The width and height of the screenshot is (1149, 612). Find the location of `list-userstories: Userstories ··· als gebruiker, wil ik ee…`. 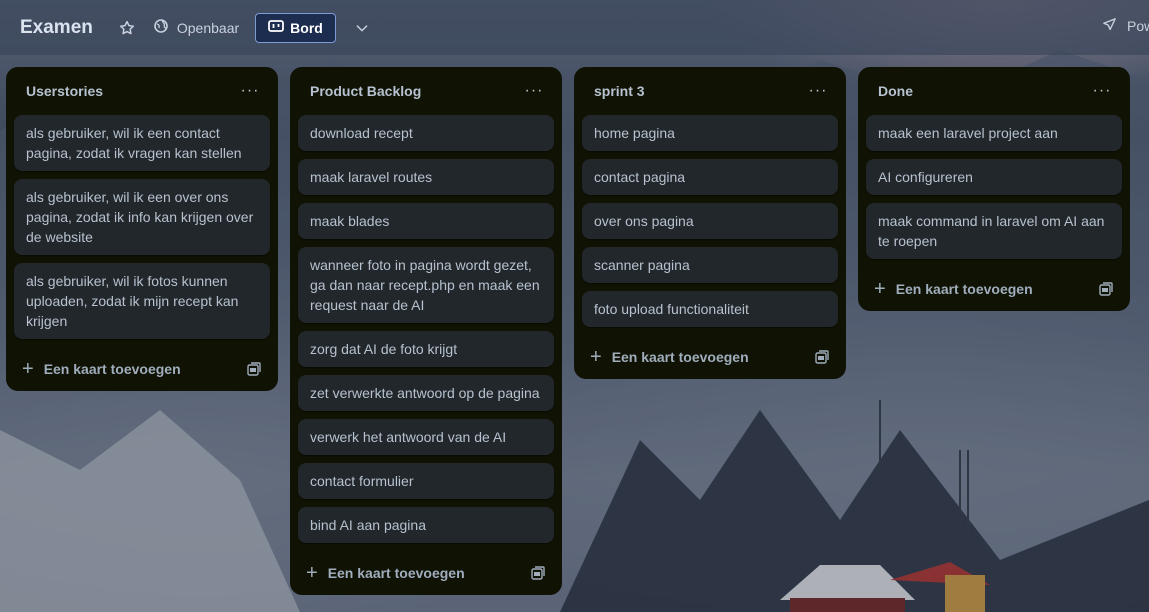

list-userstories: Userstories ··· als gebruiker, wil ik ee… is located at coordinates (142, 229).